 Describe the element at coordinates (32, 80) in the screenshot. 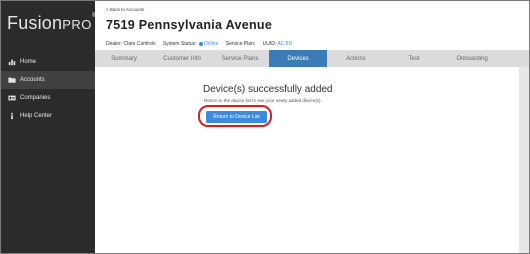

I see `sidebar-item-label: Accounts` at that location.